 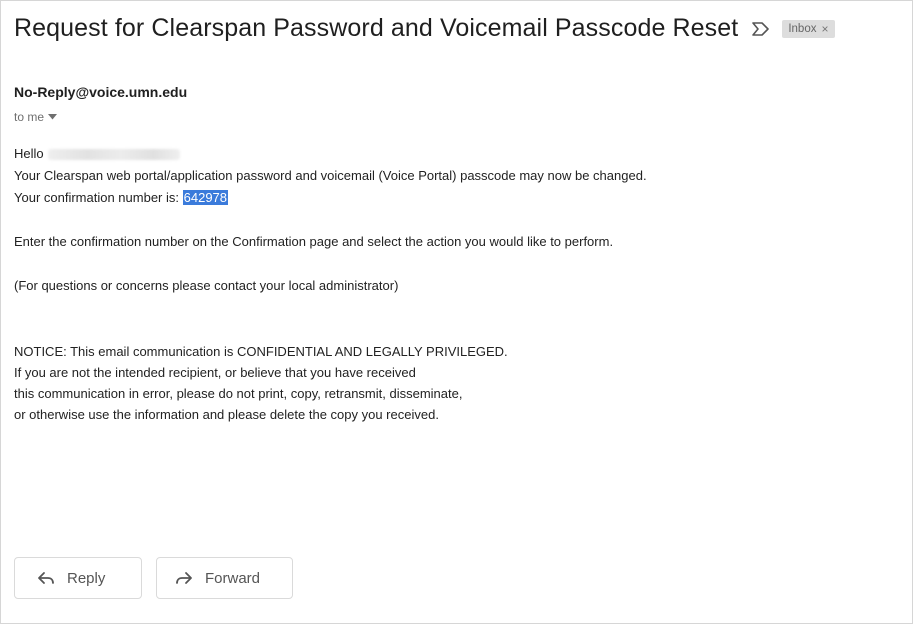 I want to click on forward-button: Forward, so click(x=224, y=578).